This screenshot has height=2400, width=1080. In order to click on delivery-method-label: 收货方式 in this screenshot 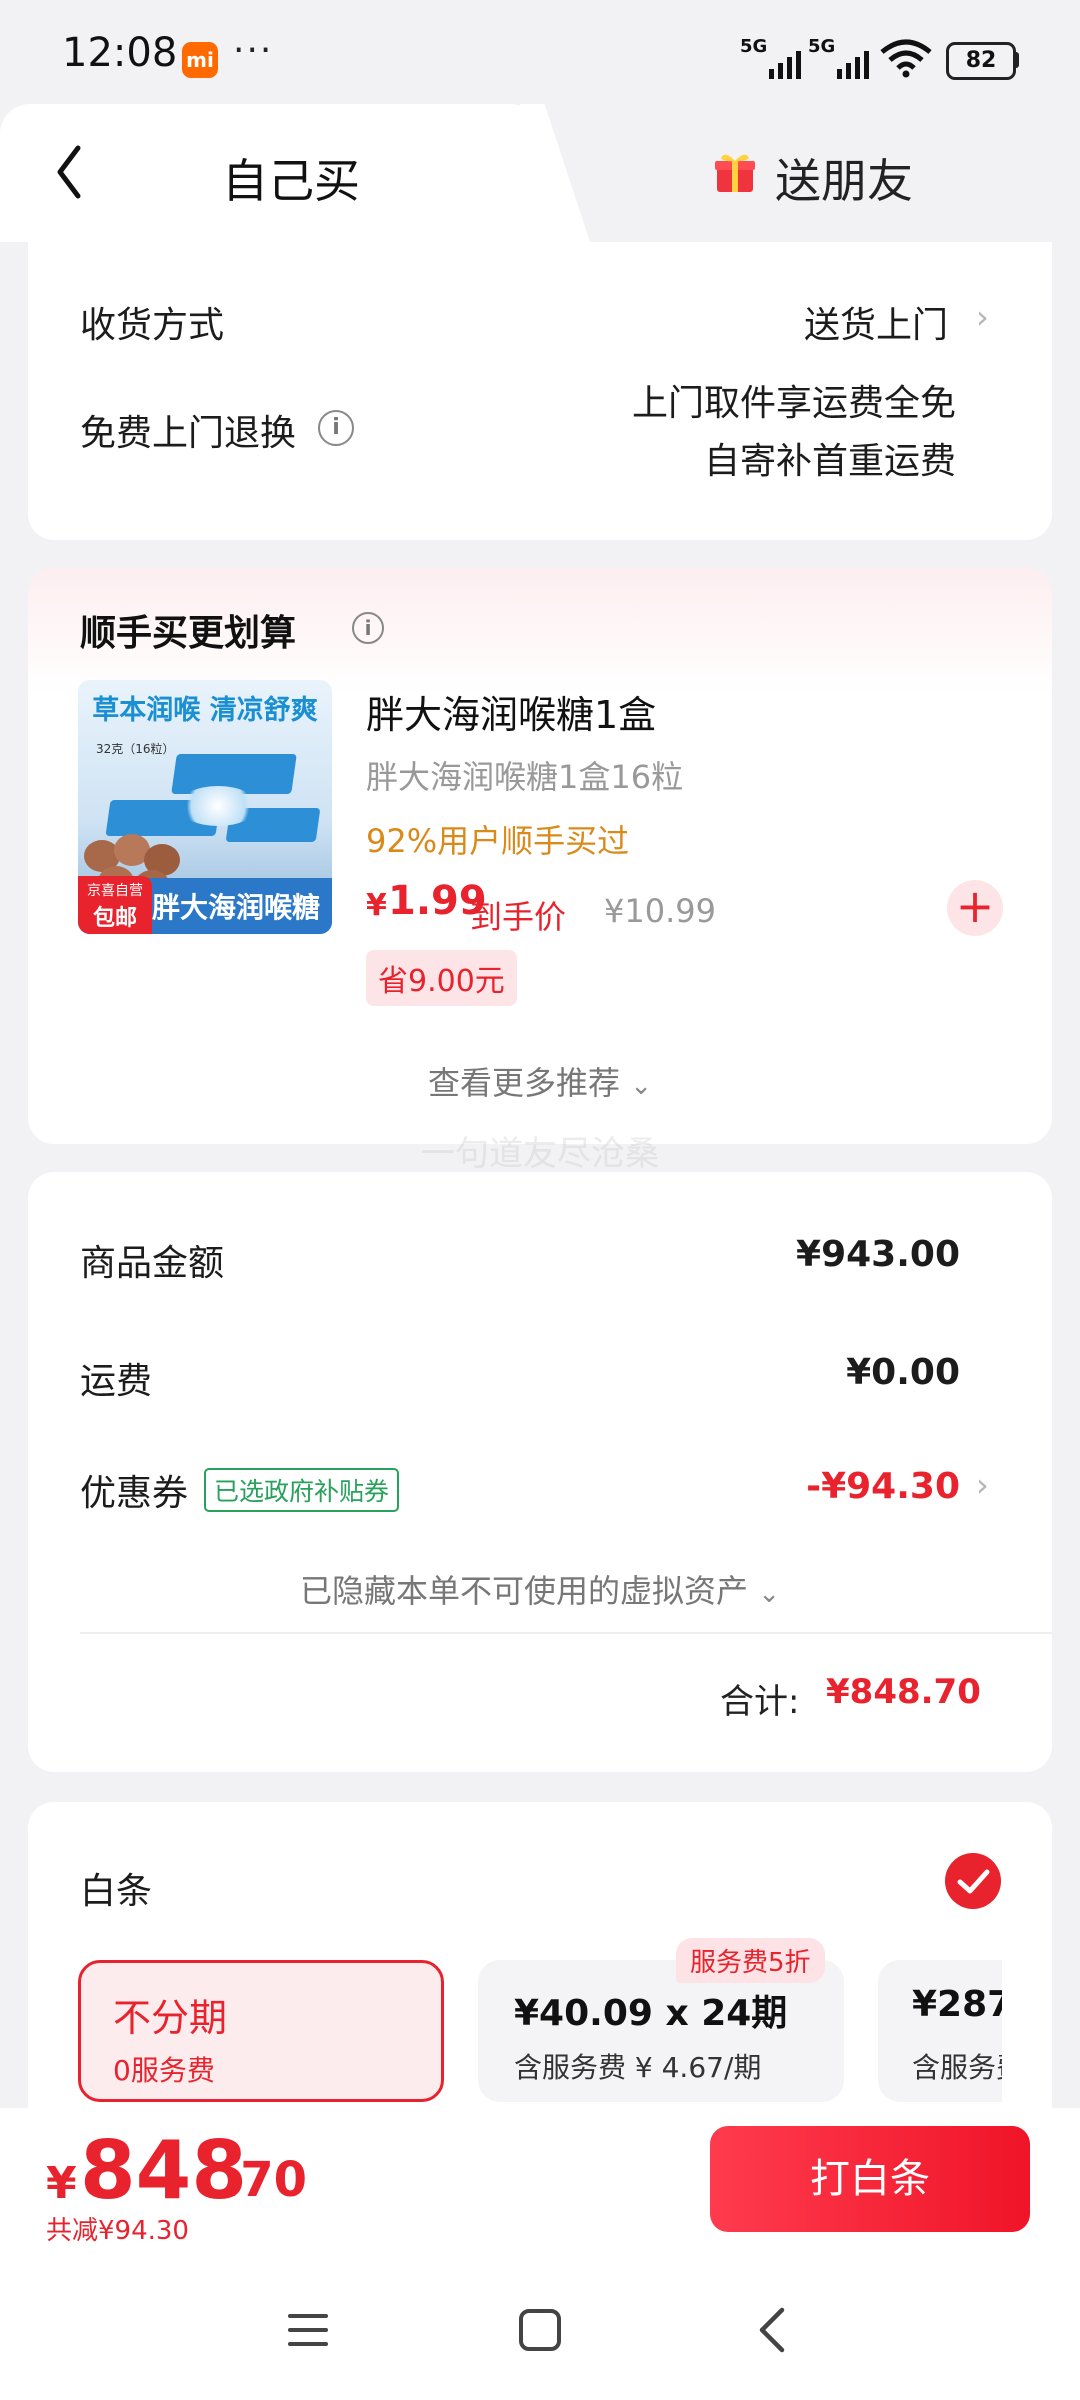, I will do `click(152, 325)`.